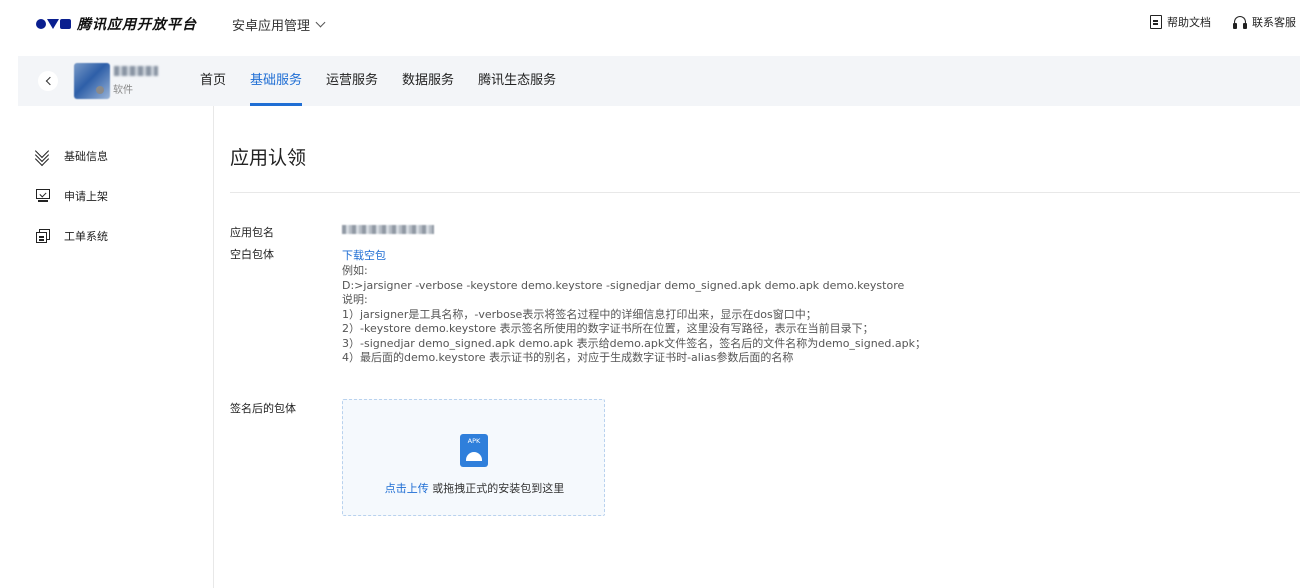 Image resolution: width=1300 pixels, height=588 pixels. Describe the element at coordinates (43, 196) in the screenshot. I see `monitor-icon` at that location.